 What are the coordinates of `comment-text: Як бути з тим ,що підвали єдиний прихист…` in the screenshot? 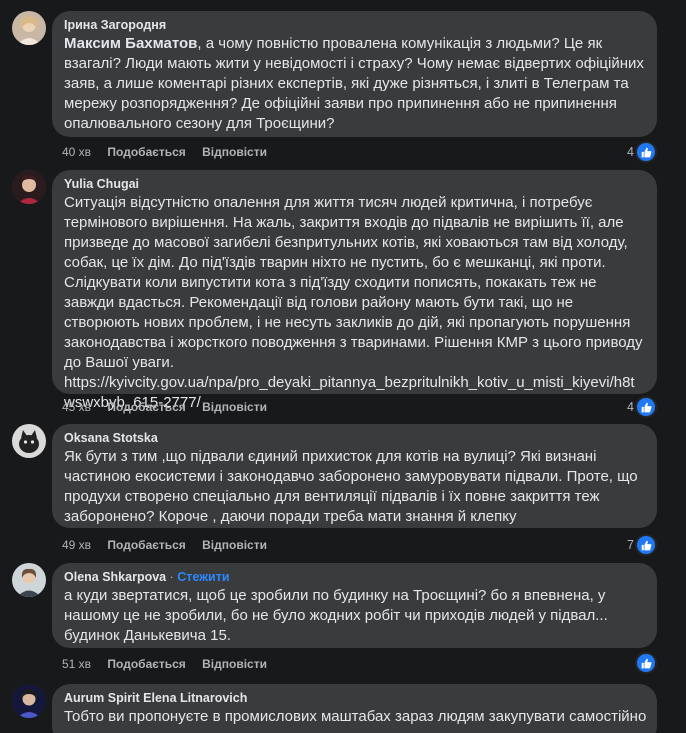 It's located at (351, 486).